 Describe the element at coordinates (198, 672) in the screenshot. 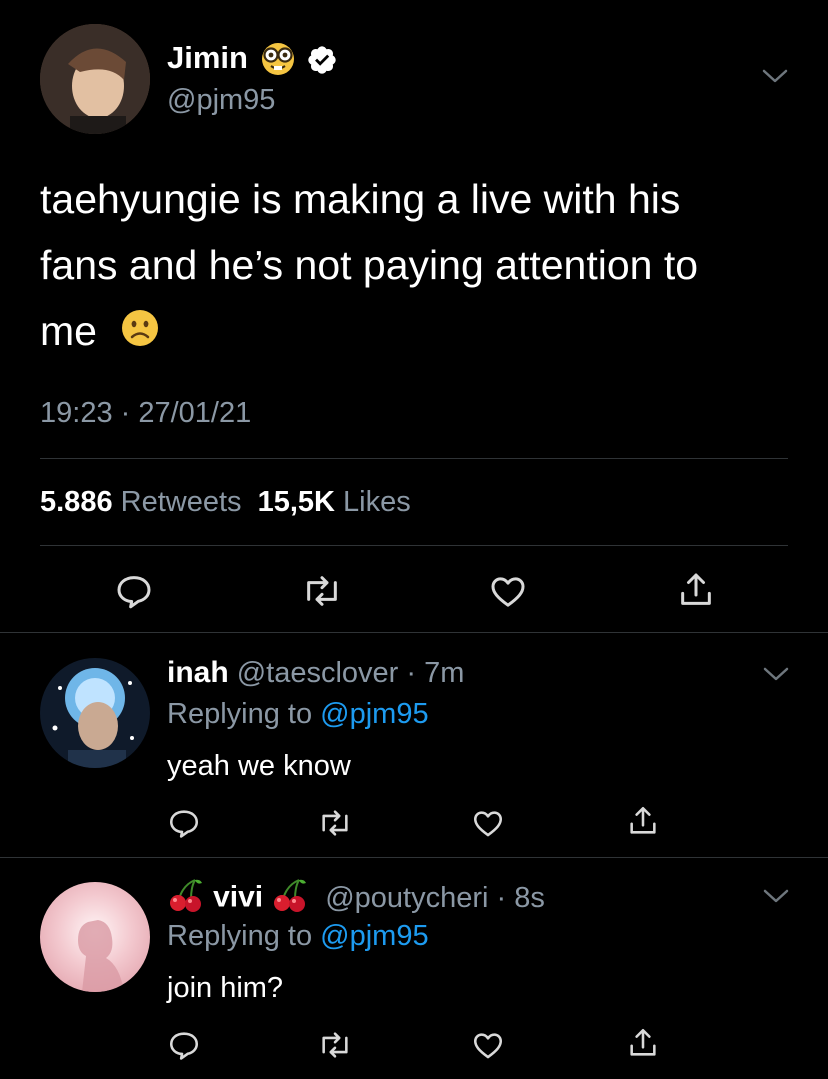

I see `reply-author-name: inah` at that location.